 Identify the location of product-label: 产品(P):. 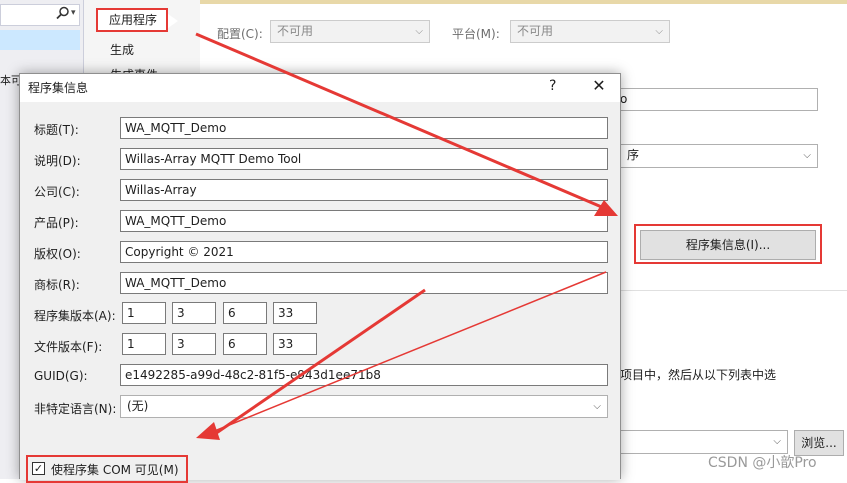
(56, 223).